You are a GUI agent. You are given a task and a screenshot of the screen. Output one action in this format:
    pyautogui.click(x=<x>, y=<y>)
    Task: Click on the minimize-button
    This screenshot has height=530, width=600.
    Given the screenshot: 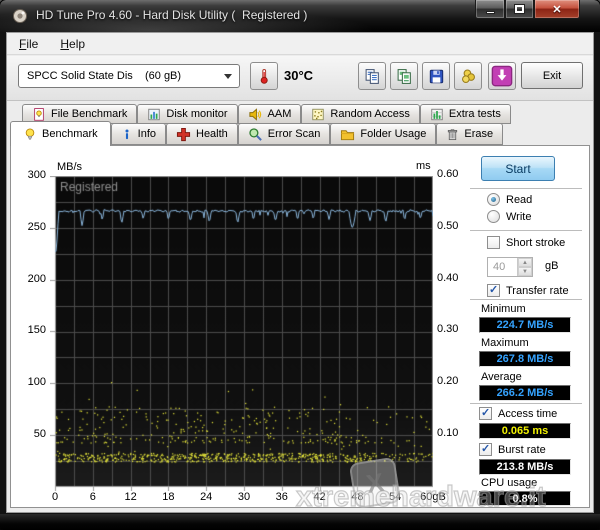 What is the action you would take?
    pyautogui.click(x=490, y=9)
    